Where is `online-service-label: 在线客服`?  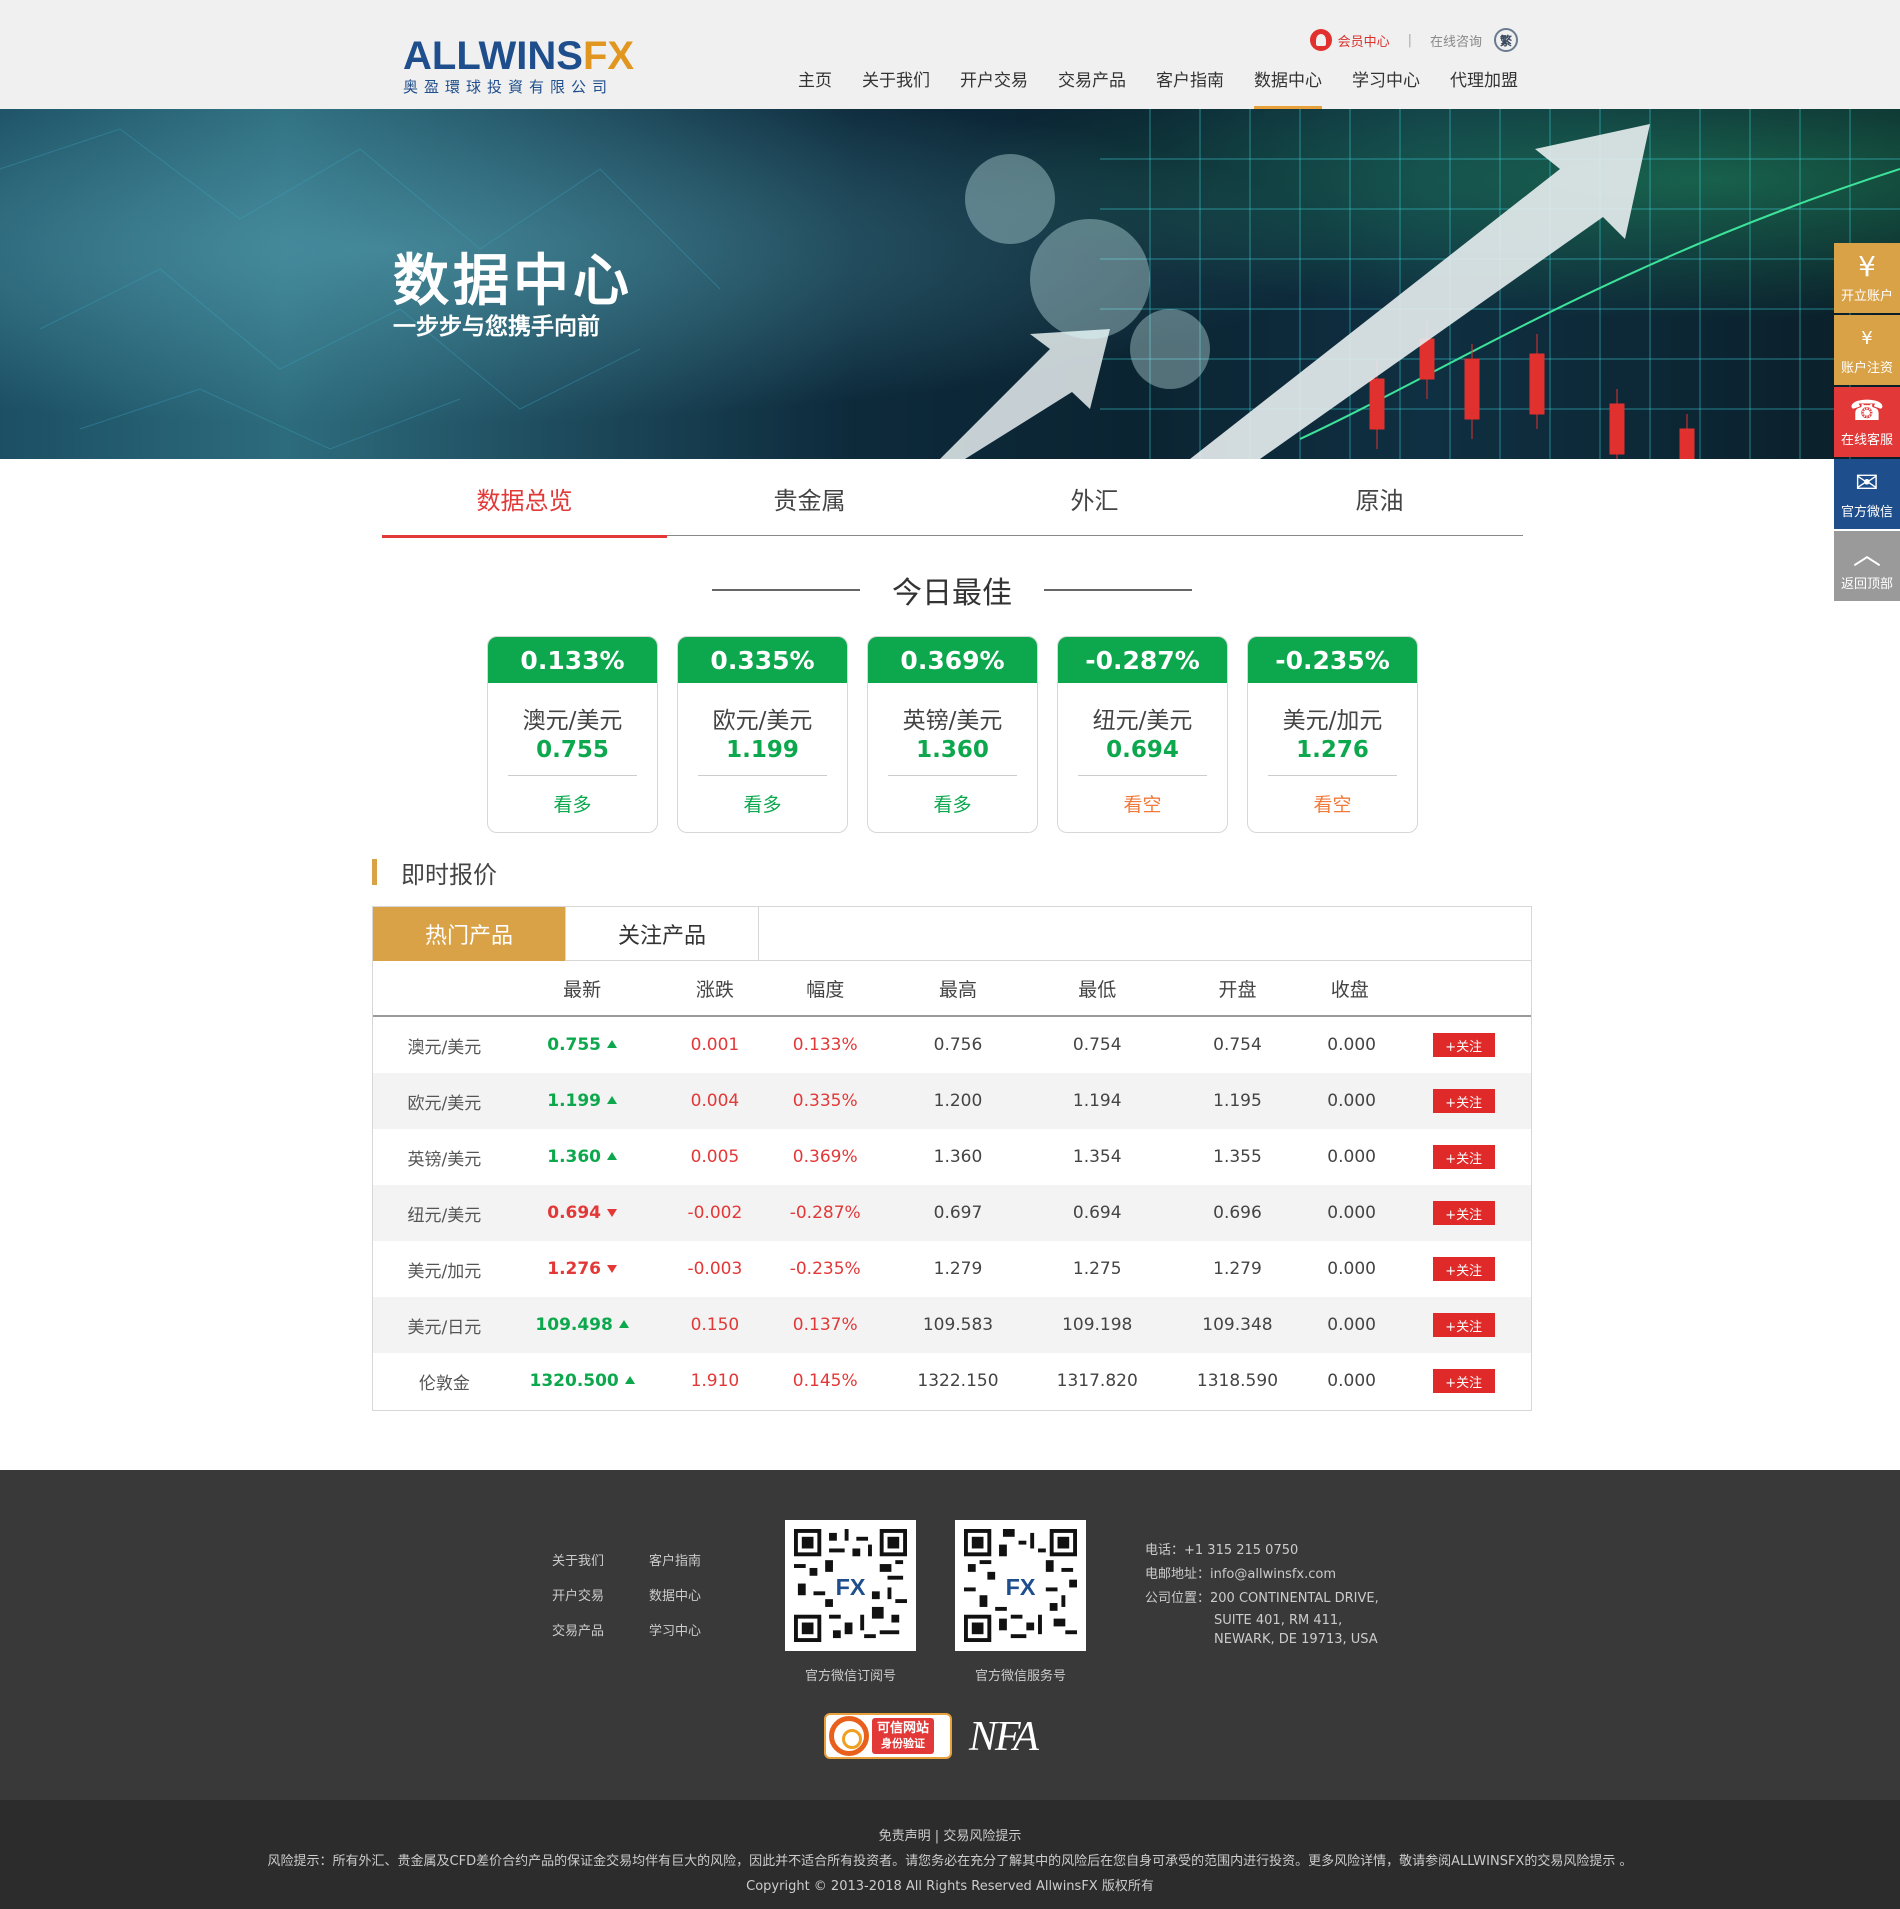 online-service-label: 在线客服 is located at coordinates (1866, 440).